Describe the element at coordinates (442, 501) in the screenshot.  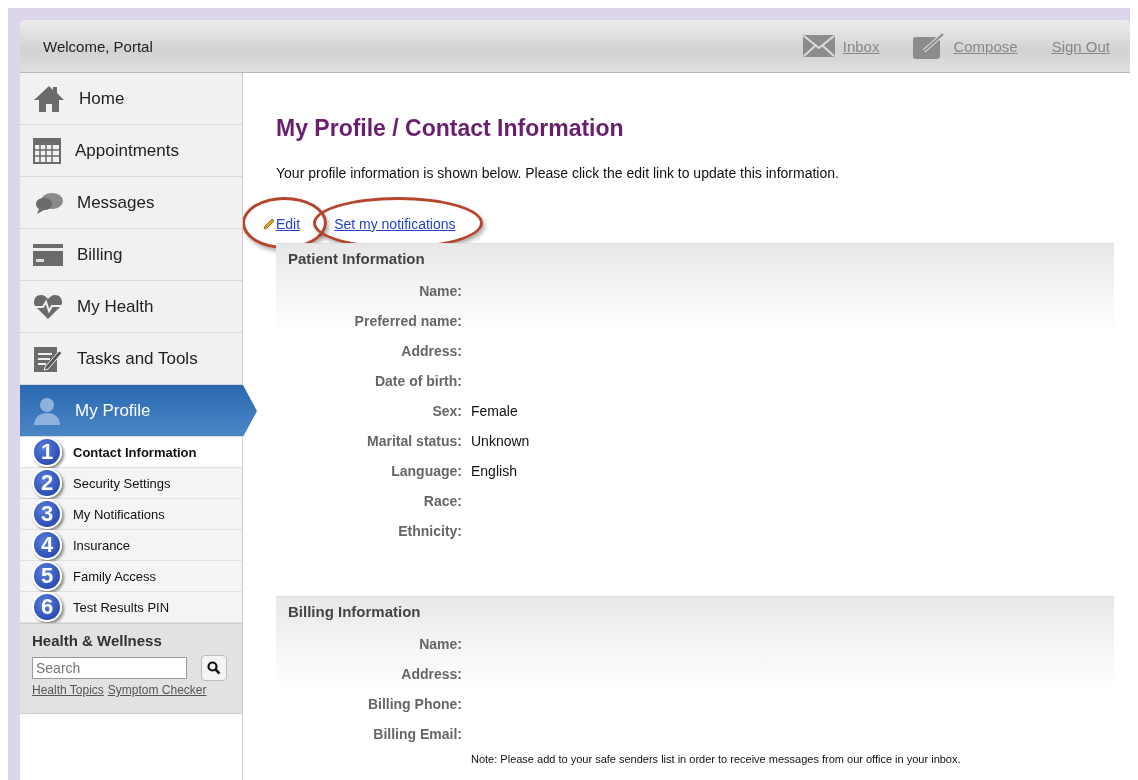
I see `field-label: Race:` at that location.